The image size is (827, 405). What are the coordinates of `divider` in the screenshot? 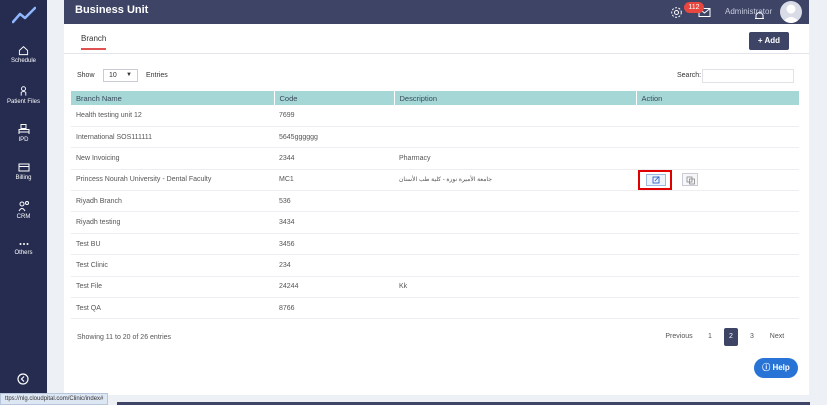 It's located at (436, 53).